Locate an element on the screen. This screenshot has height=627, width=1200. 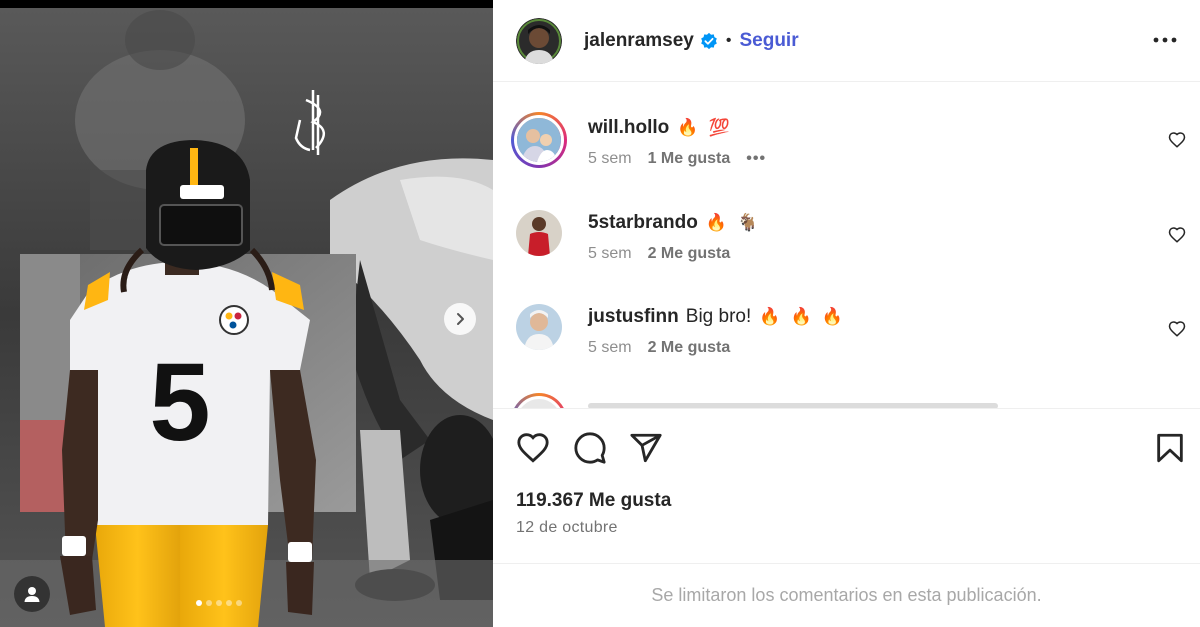
comment-meta: 5 sem 1 Me gusta ••• is located at coordinates (677, 159).